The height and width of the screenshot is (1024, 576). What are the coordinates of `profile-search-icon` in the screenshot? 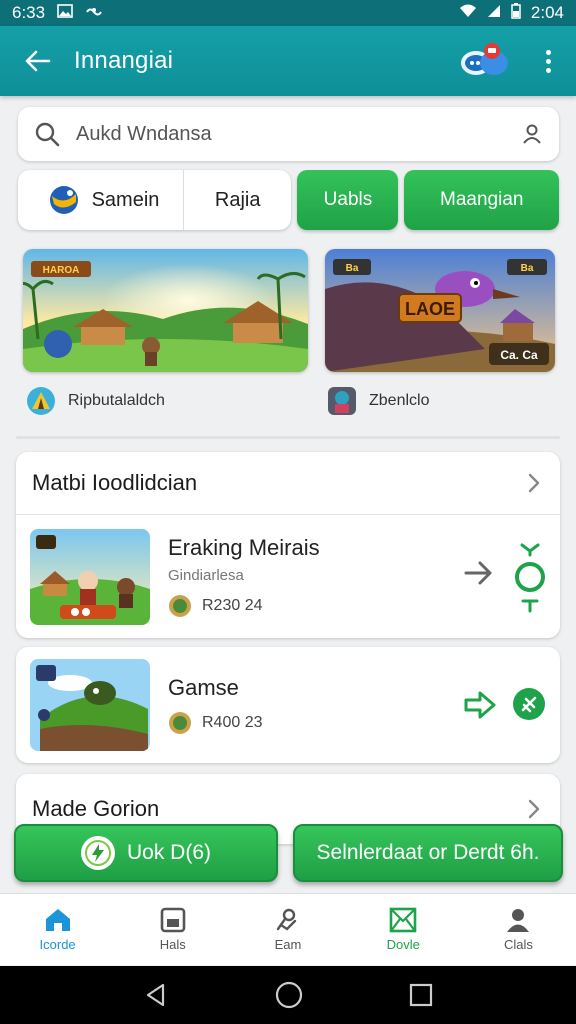 It's located at (532, 134).